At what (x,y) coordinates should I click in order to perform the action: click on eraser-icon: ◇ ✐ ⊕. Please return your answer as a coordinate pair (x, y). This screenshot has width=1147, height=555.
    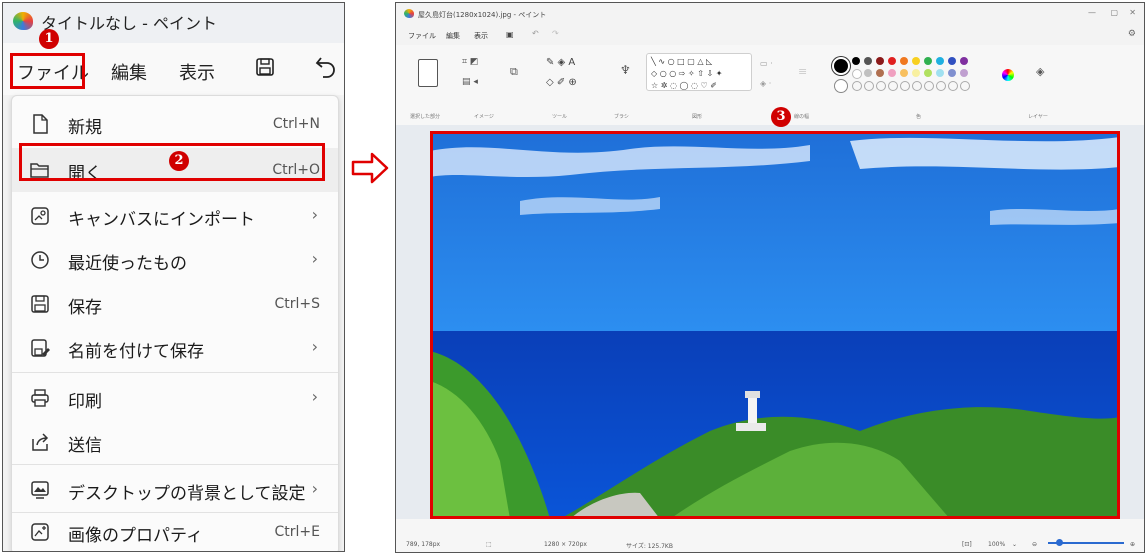
    Looking at the image, I should click on (561, 82).